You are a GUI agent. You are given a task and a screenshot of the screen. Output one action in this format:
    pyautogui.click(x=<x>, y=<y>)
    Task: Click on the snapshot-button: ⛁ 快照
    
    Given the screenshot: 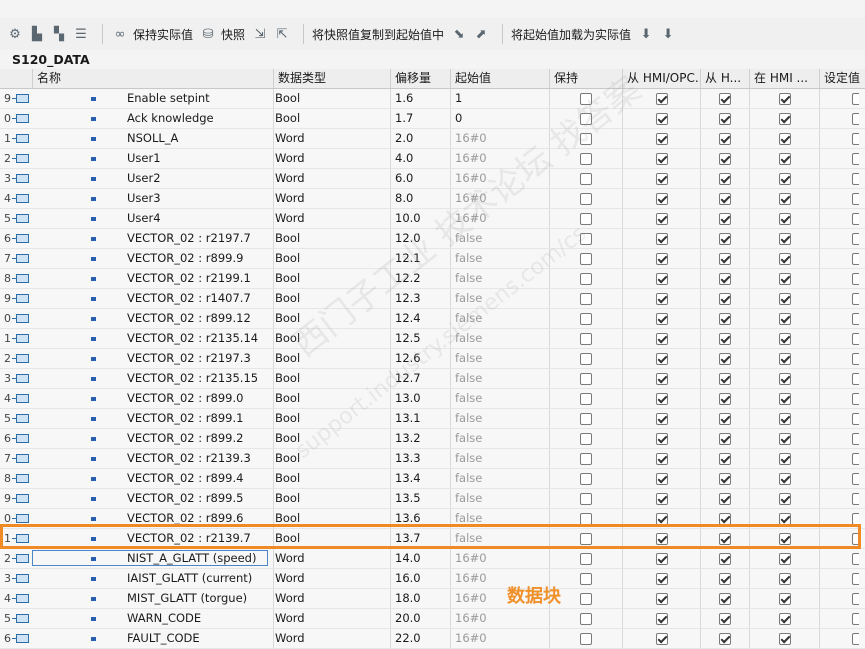 What is the action you would take?
    pyautogui.click(x=222, y=34)
    